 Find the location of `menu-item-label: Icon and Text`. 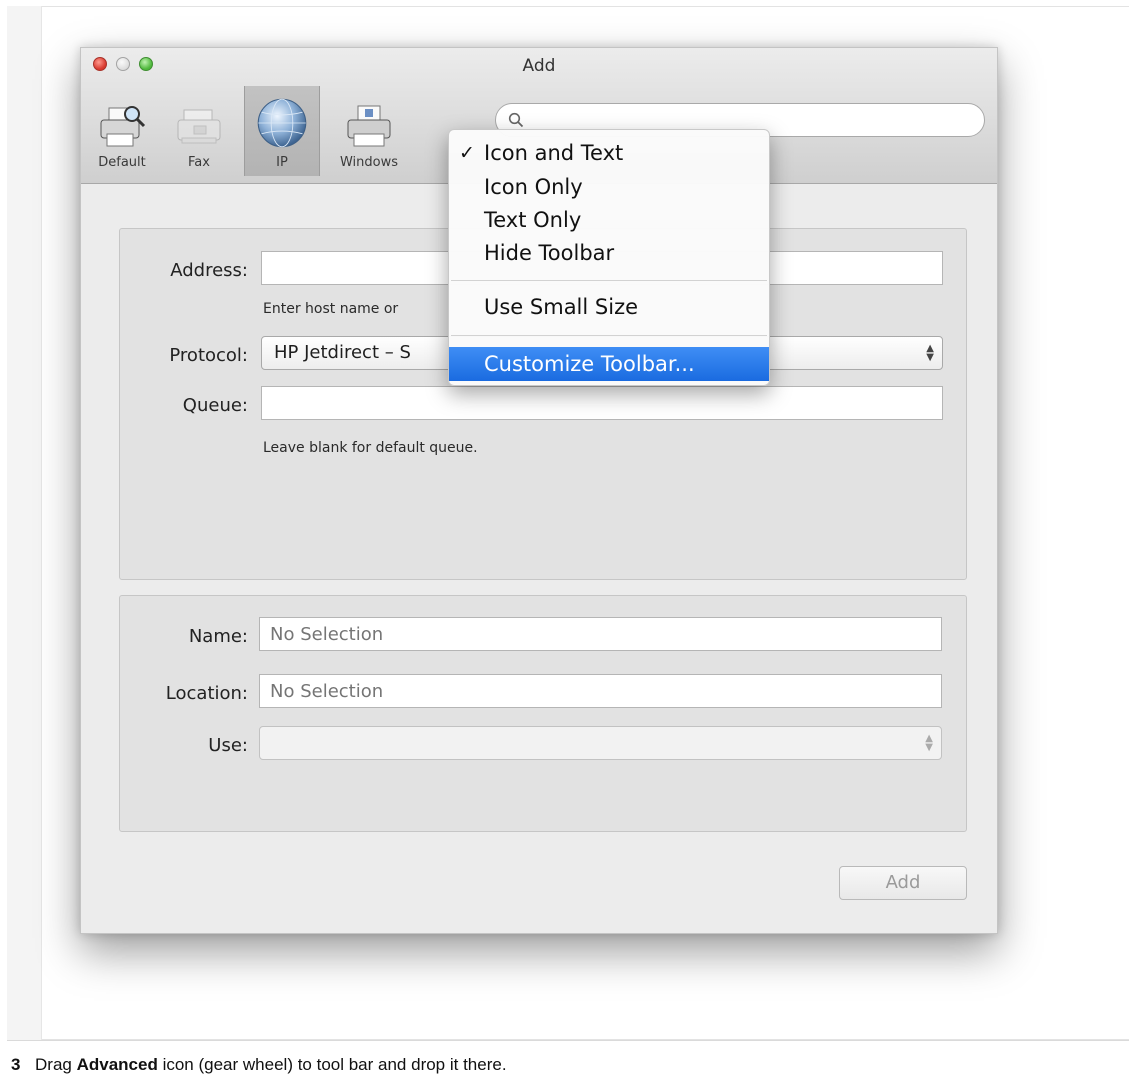

menu-item-label: Icon and Text is located at coordinates (554, 153).